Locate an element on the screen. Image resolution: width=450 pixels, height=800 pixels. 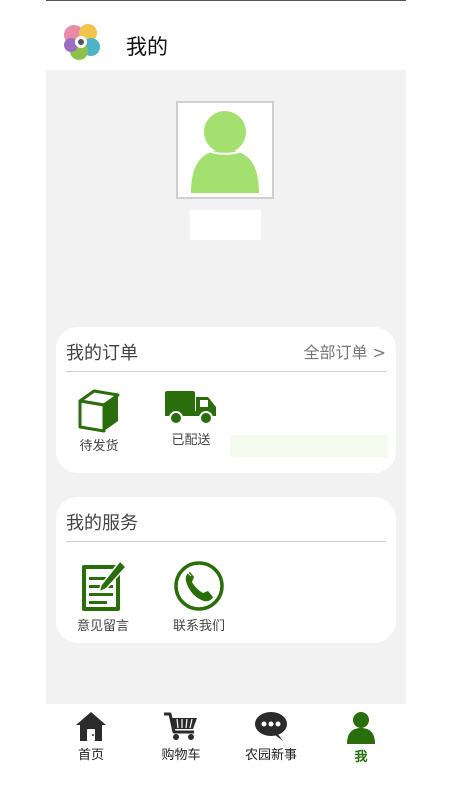
tab-cart: 购物车 is located at coordinates (181, 737).